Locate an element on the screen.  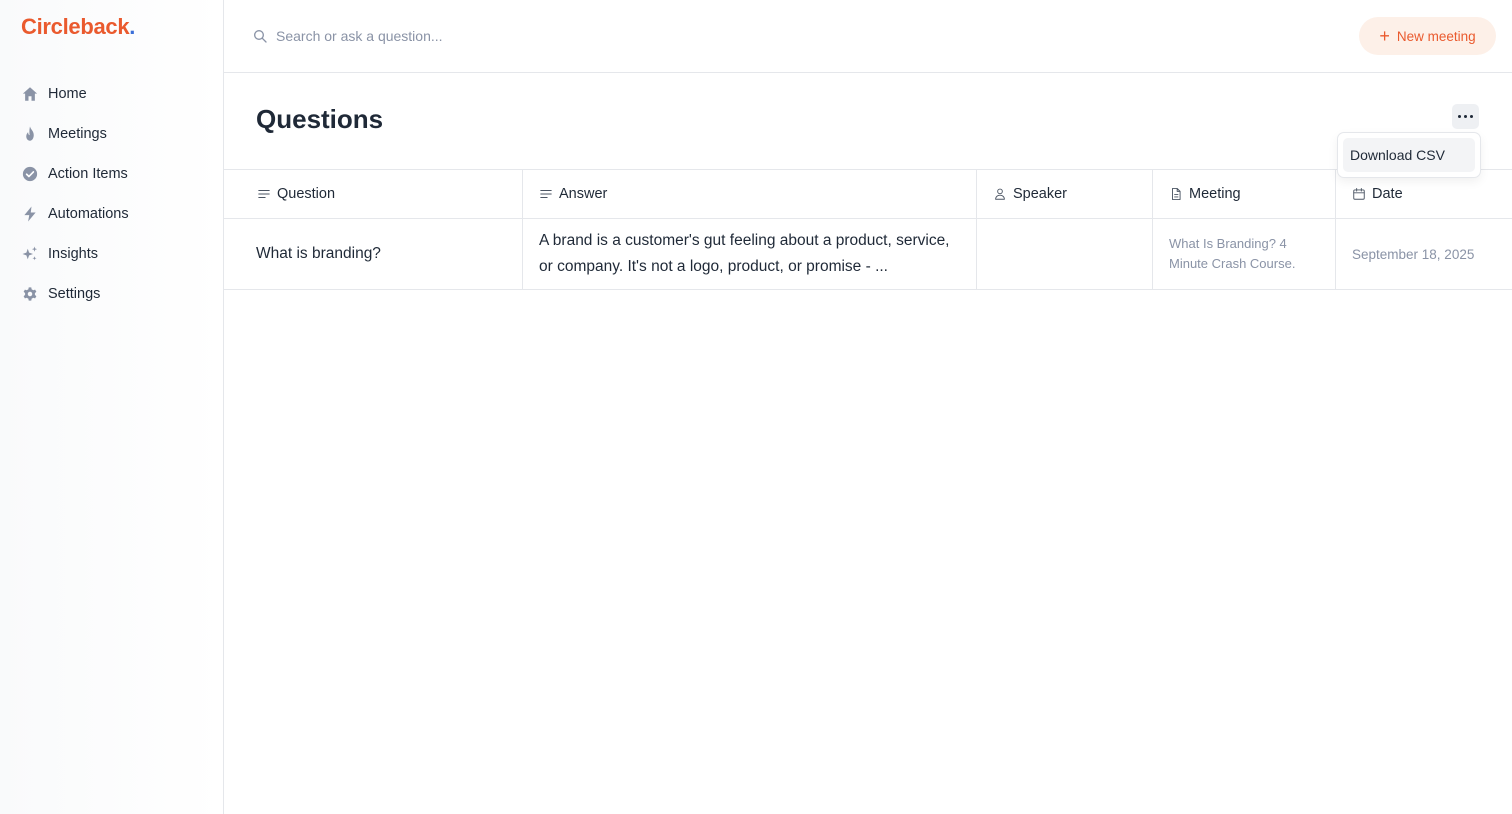
new-meeting-button: + New meeting is located at coordinates (1427, 36).